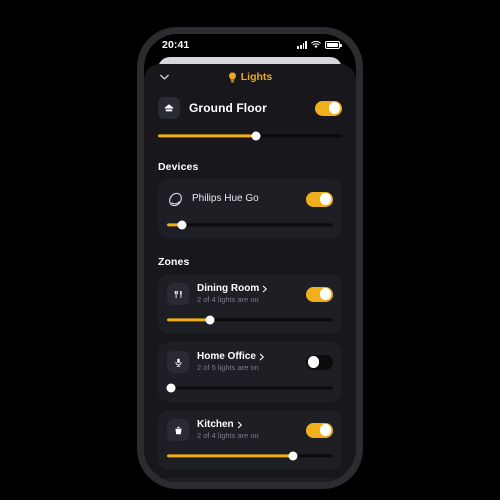  I want to click on zone-card-home-office: Home Office 2 of 5 lights are on, so click(250, 372).